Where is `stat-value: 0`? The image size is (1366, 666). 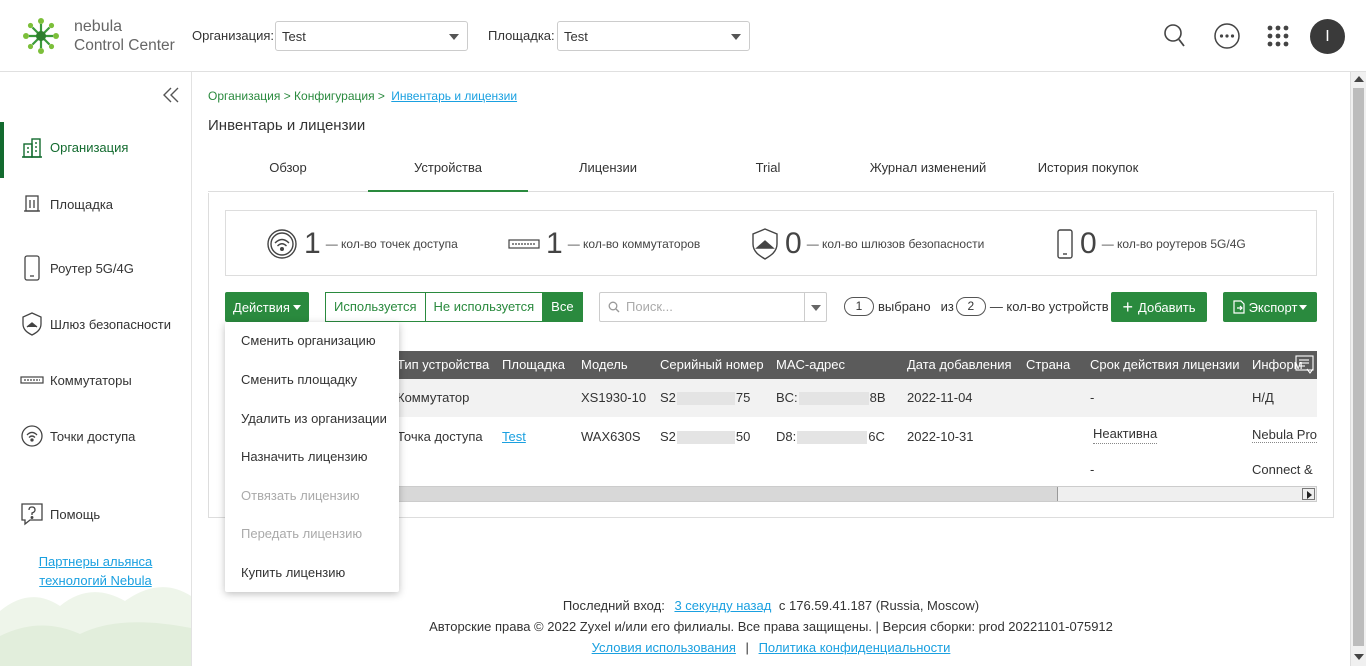 stat-value: 0 is located at coordinates (793, 243).